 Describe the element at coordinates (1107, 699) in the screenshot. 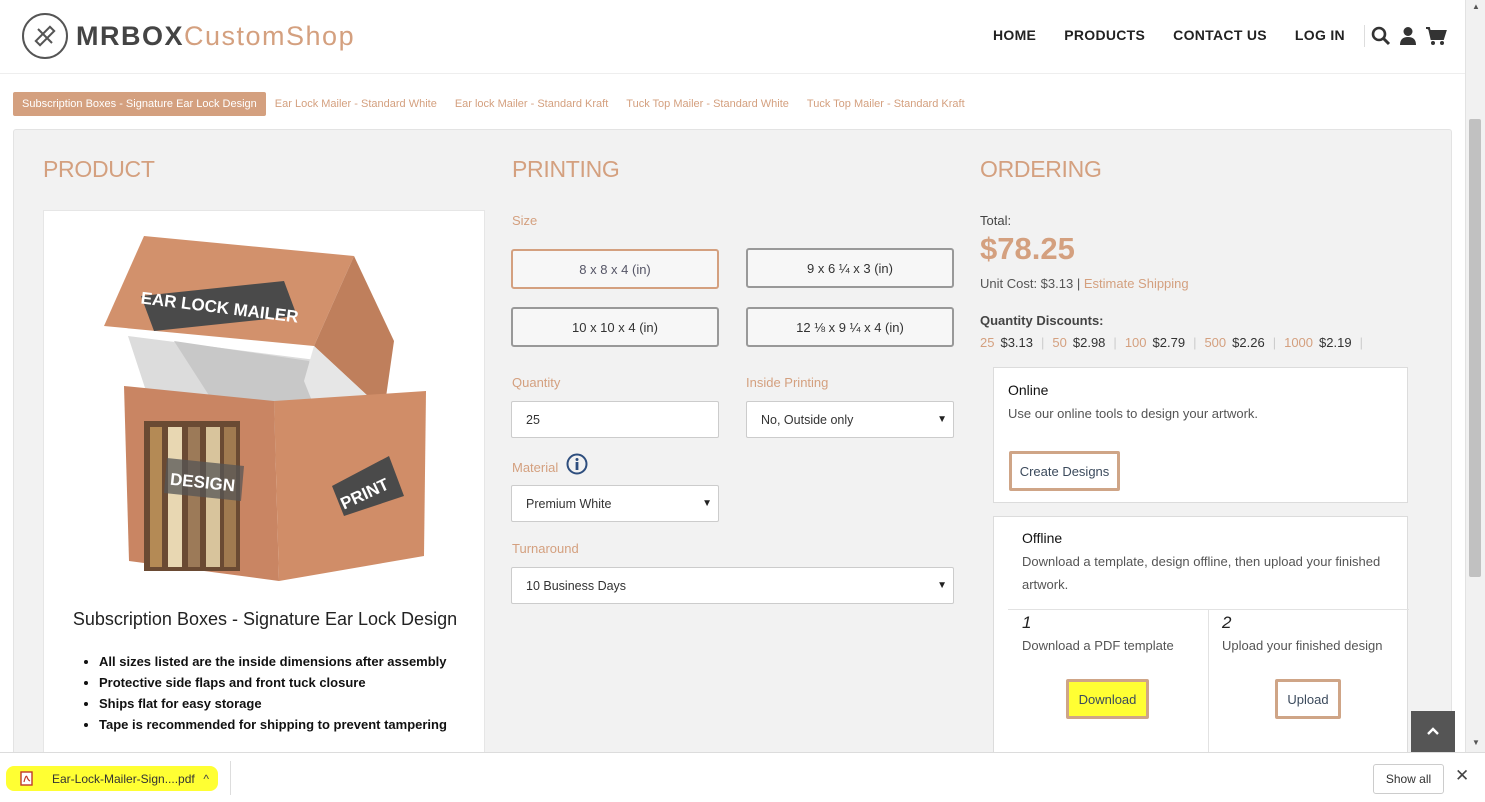

I see `download-template-button: Download` at that location.